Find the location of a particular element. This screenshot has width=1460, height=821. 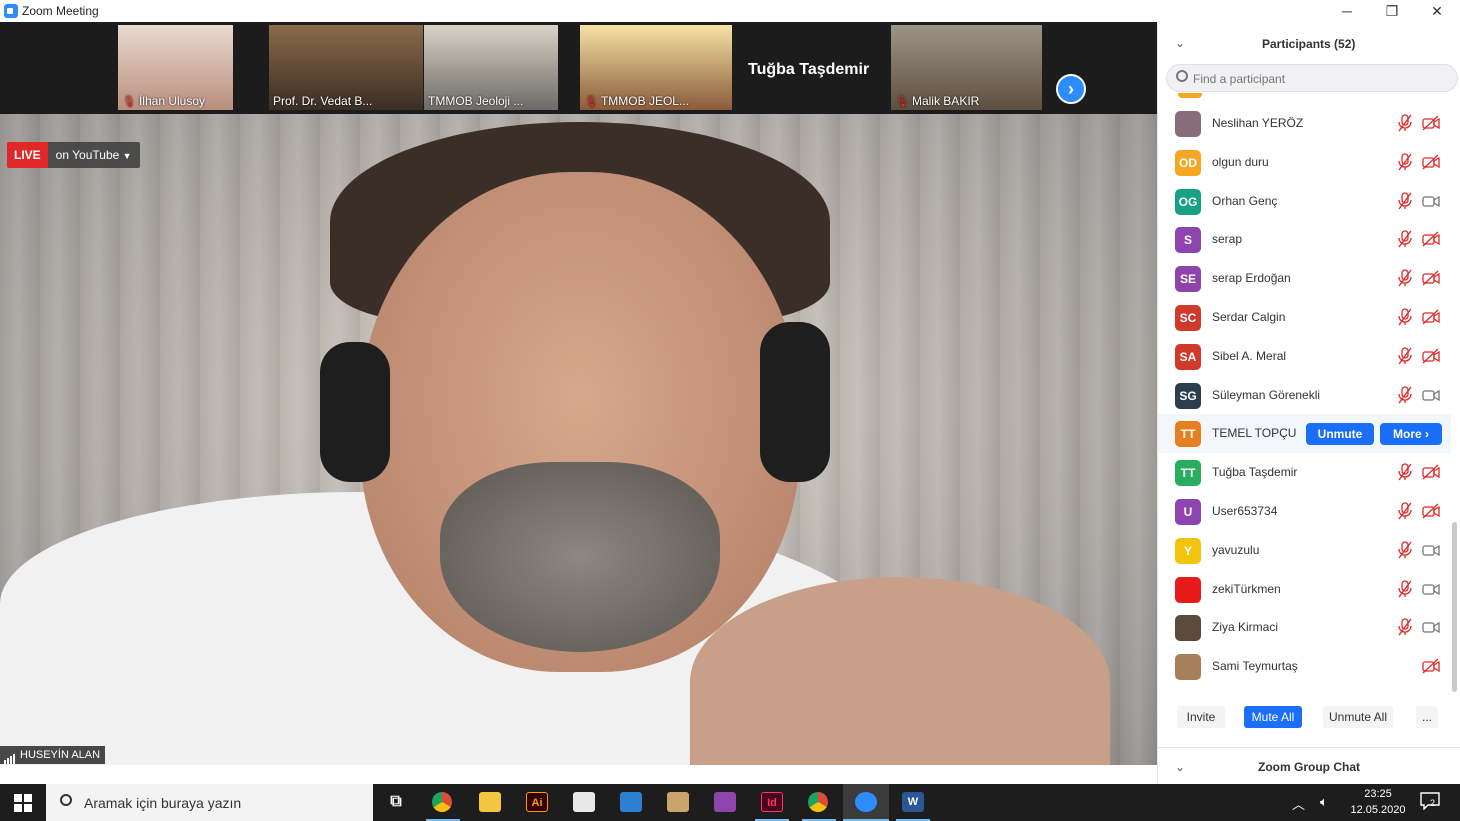

thumb-name: İlhan Ulusoy is located at coordinates (172, 101).